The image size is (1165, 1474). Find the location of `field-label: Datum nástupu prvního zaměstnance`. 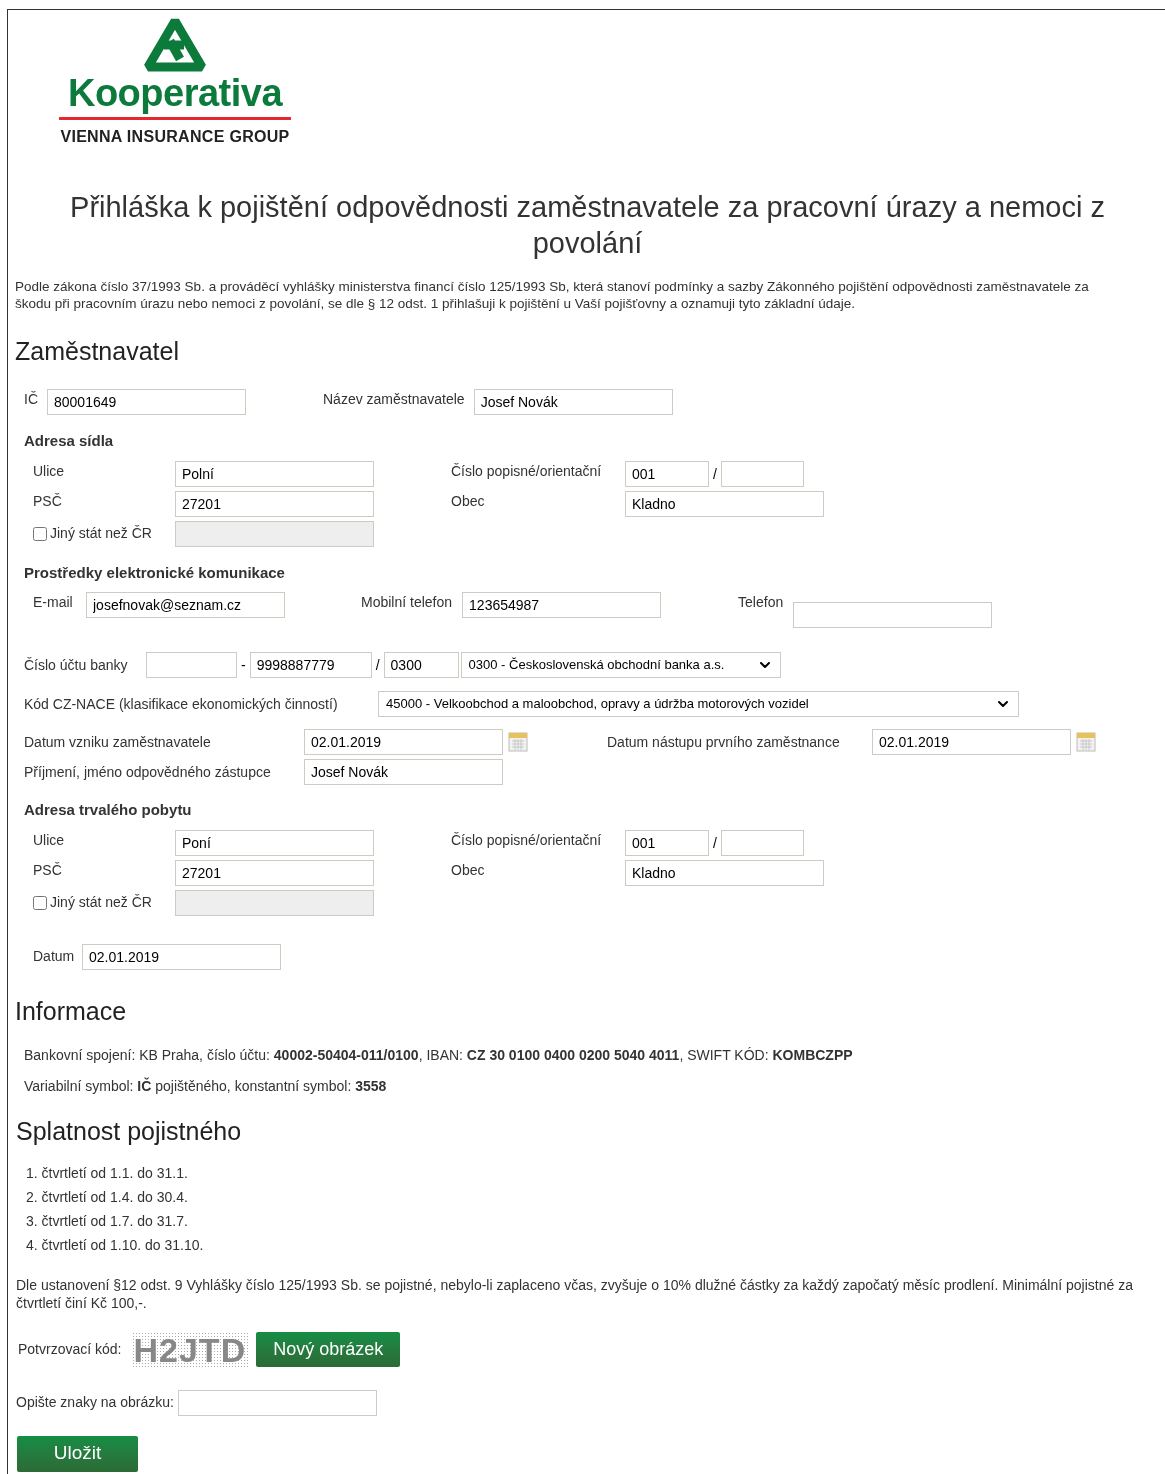

field-label: Datum nástupu prvního zaměstnance is located at coordinates (724, 742).